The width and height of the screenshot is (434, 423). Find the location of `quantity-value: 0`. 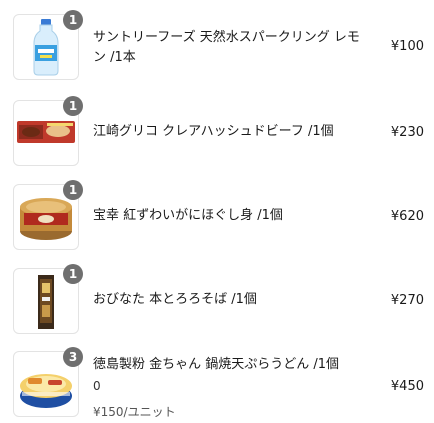

quantity-value: 0 is located at coordinates (97, 386).